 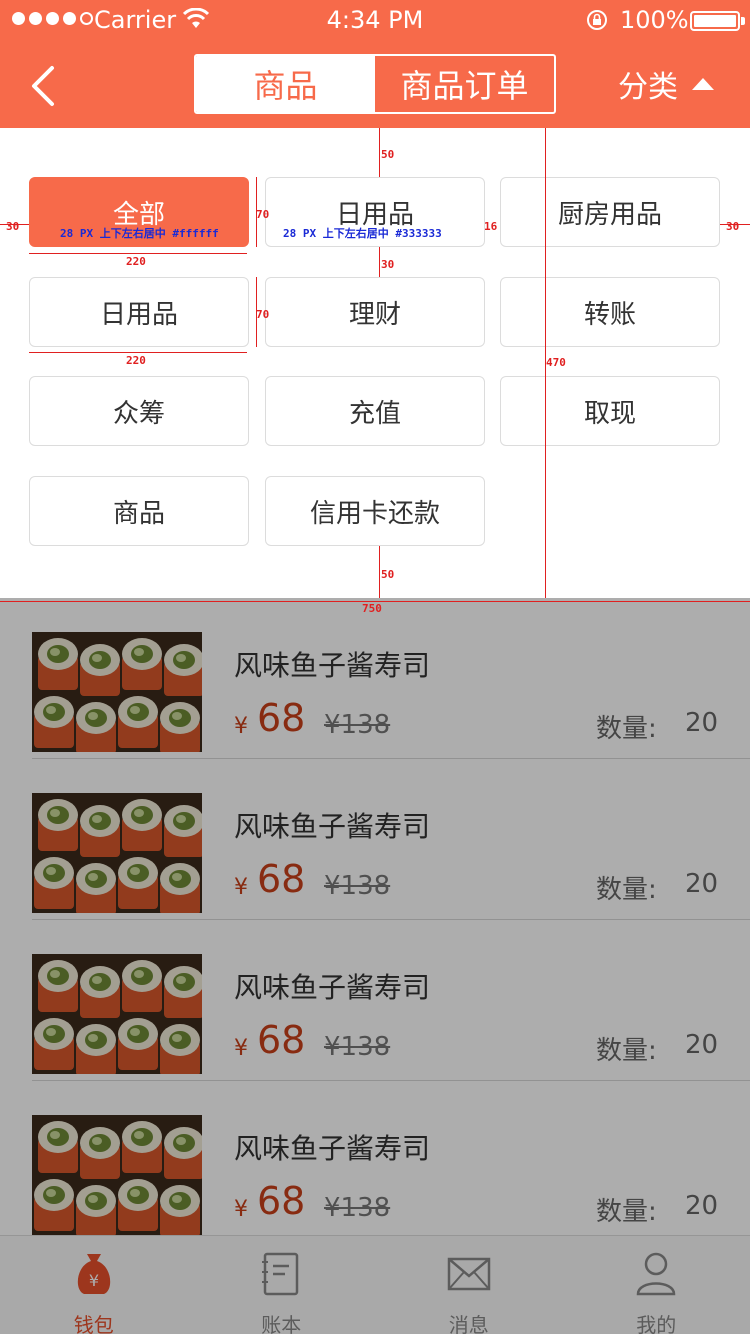 What do you see at coordinates (556, 362) in the screenshot?
I see `measure-label: 470` at bounding box center [556, 362].